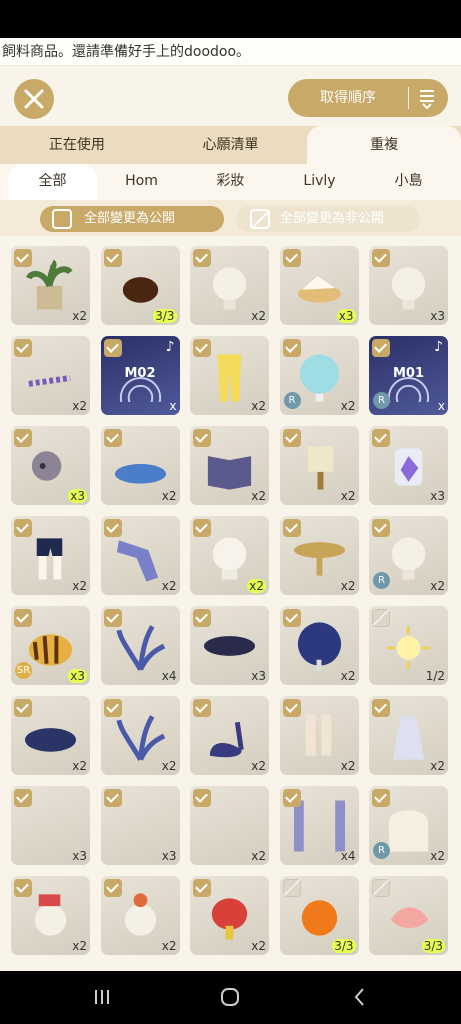 Image resolution: width=461 pixels, height=1024 pixels. Describe the element at coordinates (231, 145) in the screenshot. I see `tab-wishlist: 心願清單` at that location.